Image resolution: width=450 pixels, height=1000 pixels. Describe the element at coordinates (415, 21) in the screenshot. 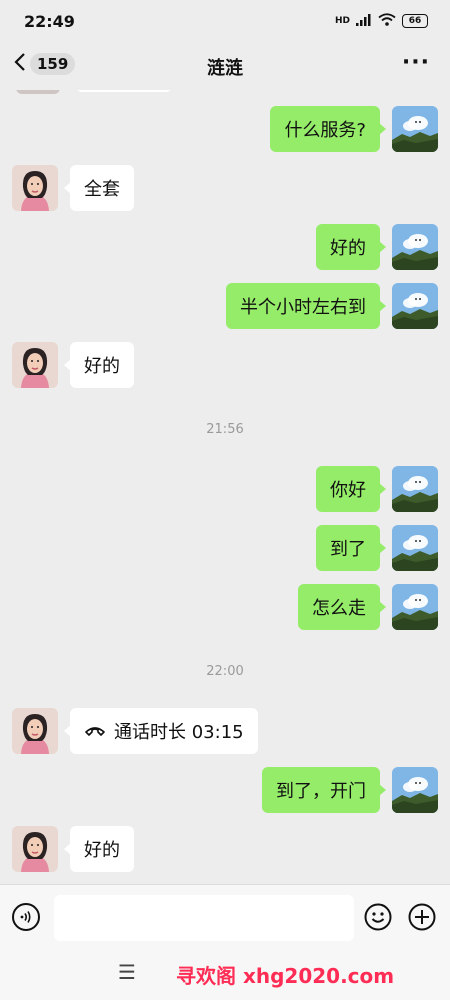

I see `battery-icon: 66` at that location.